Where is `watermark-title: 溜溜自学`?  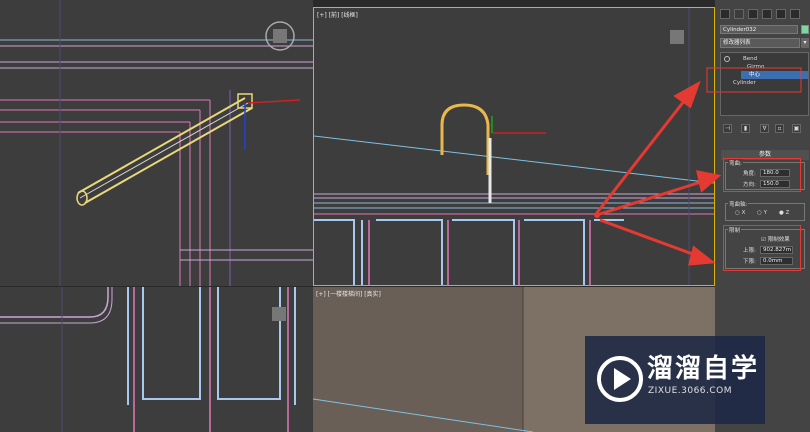
watermark-title: 溜溜自学 is located at coordinates (703, 369).